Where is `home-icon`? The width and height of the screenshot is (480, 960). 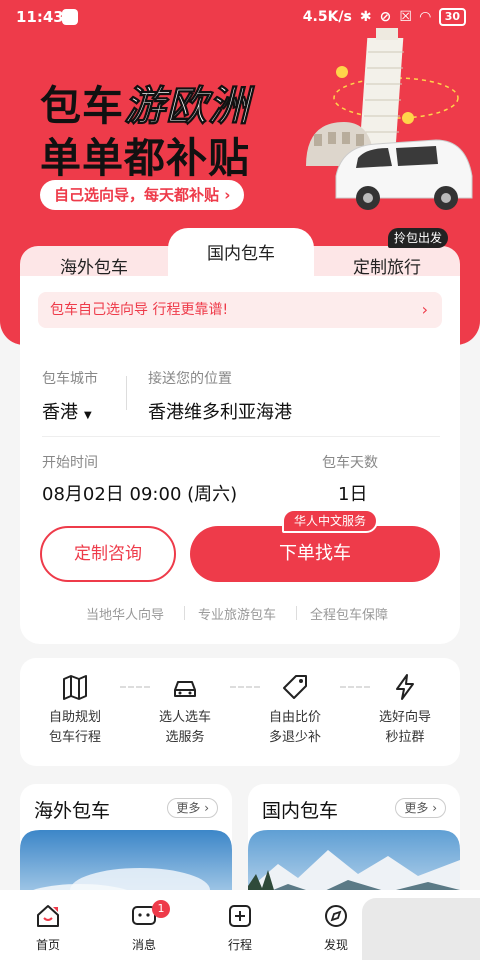 home-icon is located at coordinates (48, 916).